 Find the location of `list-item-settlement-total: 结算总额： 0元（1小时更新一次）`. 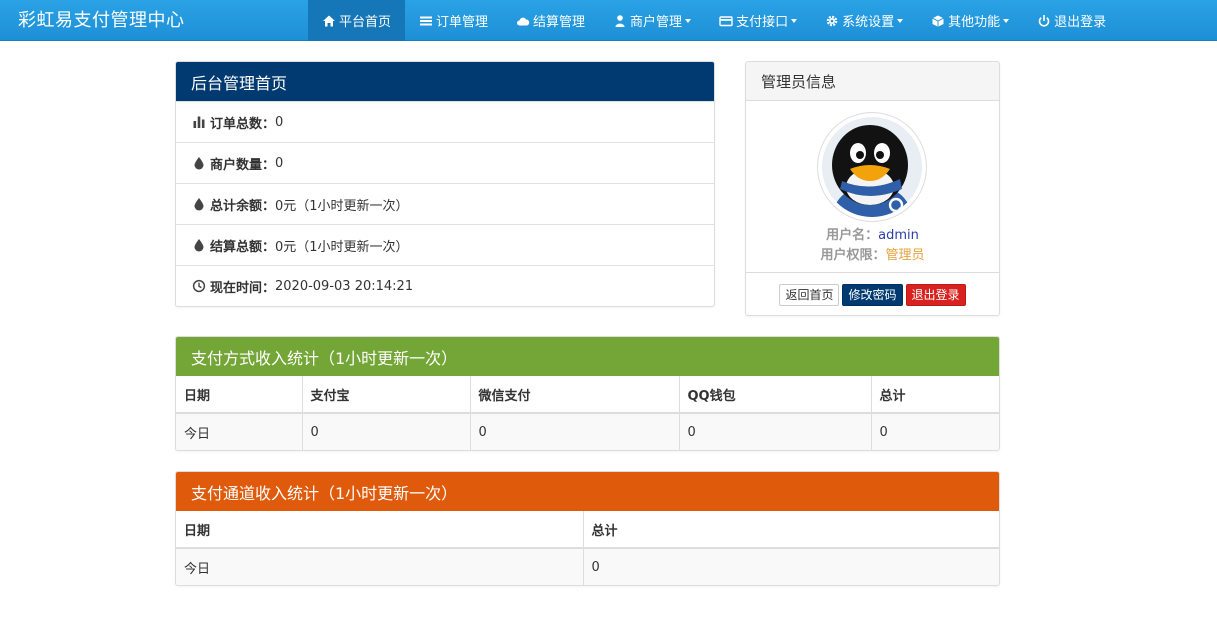

list-item-settlement-total: 结算总额： 0元（1小时更新一次） is located at coordinates (445, 244).